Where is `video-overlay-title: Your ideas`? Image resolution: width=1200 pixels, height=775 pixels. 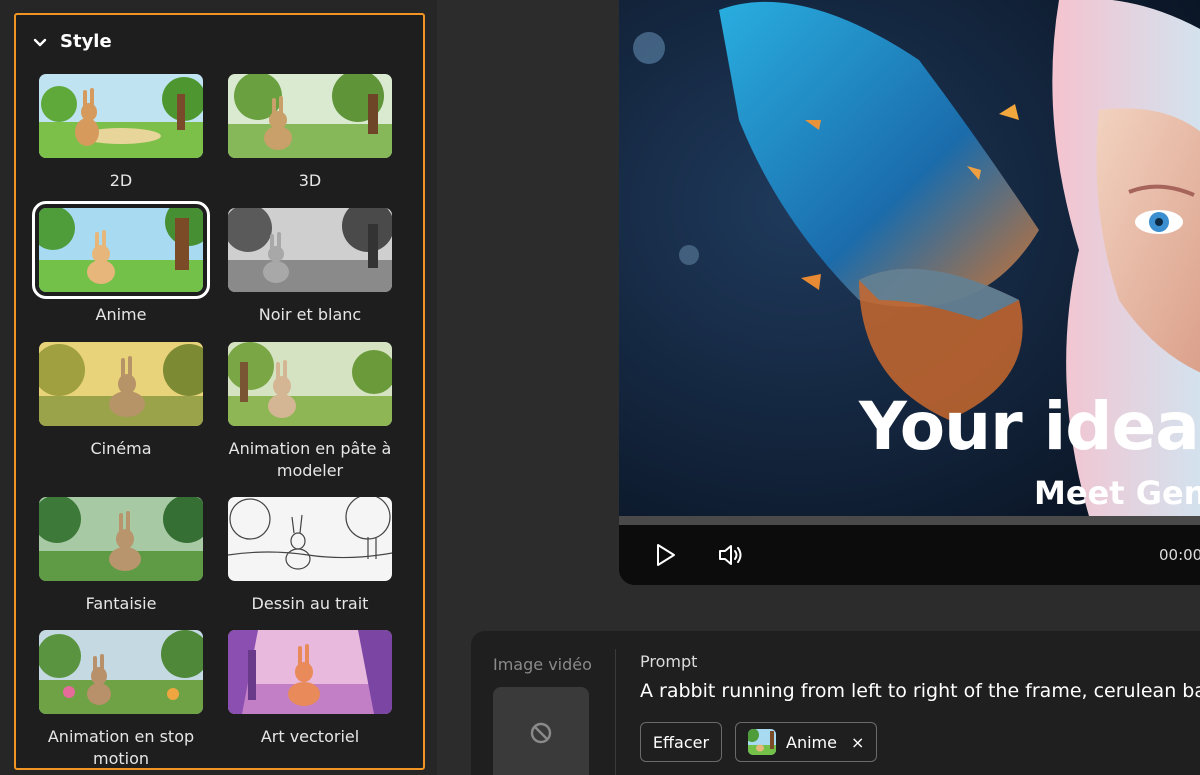
video-overlay-title: Your ideas is located at coordinates (1029, 426).